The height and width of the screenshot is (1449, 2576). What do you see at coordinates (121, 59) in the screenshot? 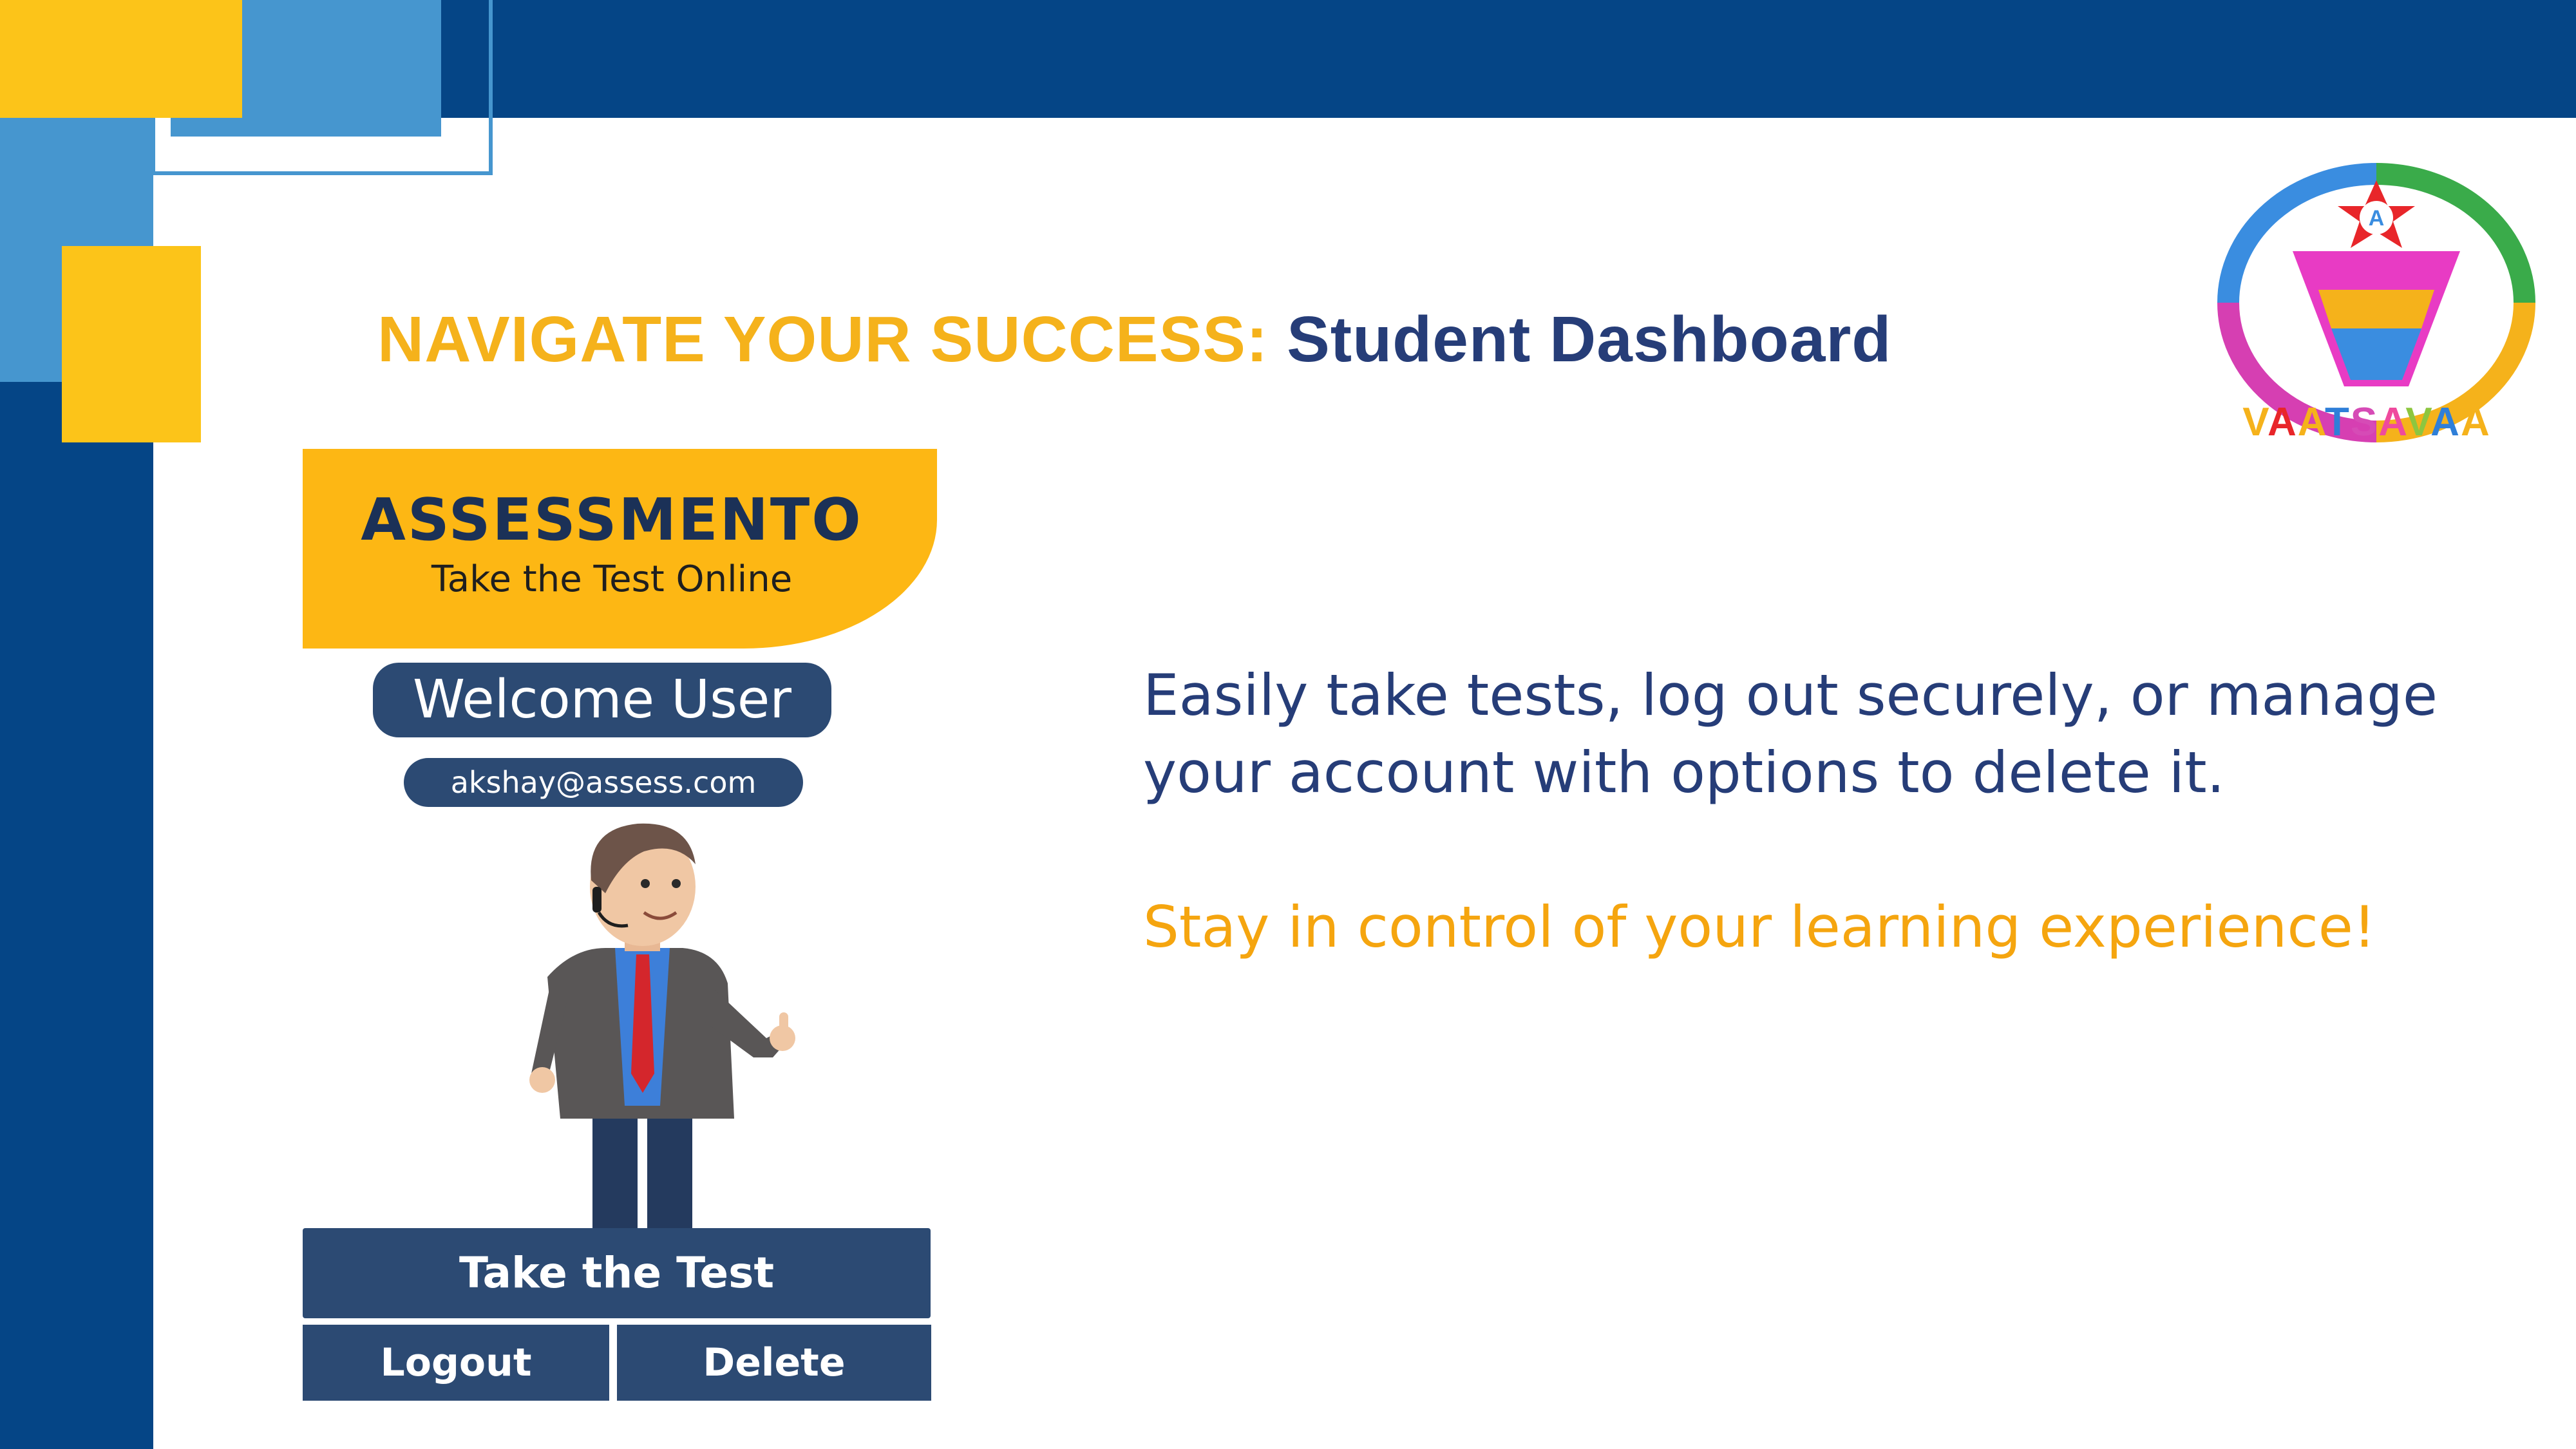
I see `decorative-square-yellow-top` at bounding box center [121, 59].